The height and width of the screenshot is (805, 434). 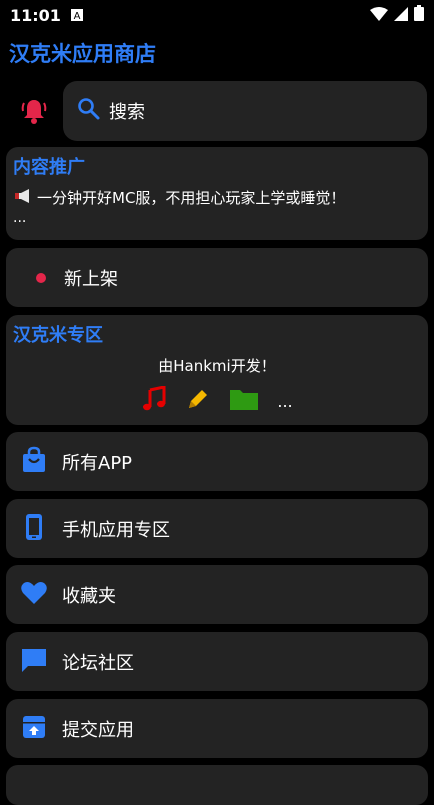 What do you see at coordinates (217, 277) in the screenshot?
I see `new-shelf-item: 新上架` at bounding box center [217, 277].